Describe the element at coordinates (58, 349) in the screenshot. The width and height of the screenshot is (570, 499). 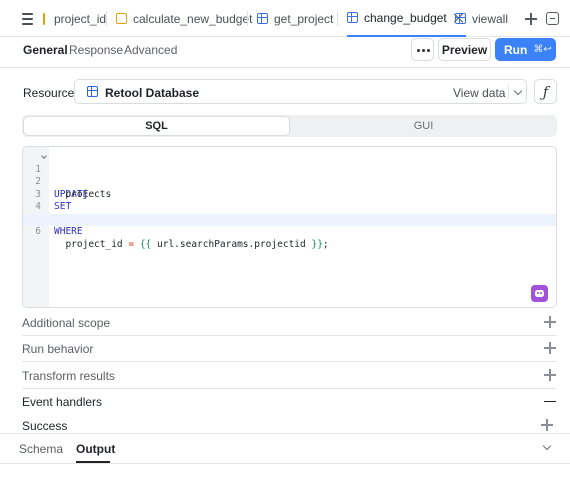
I see `section-label: Run behavior` at that location.